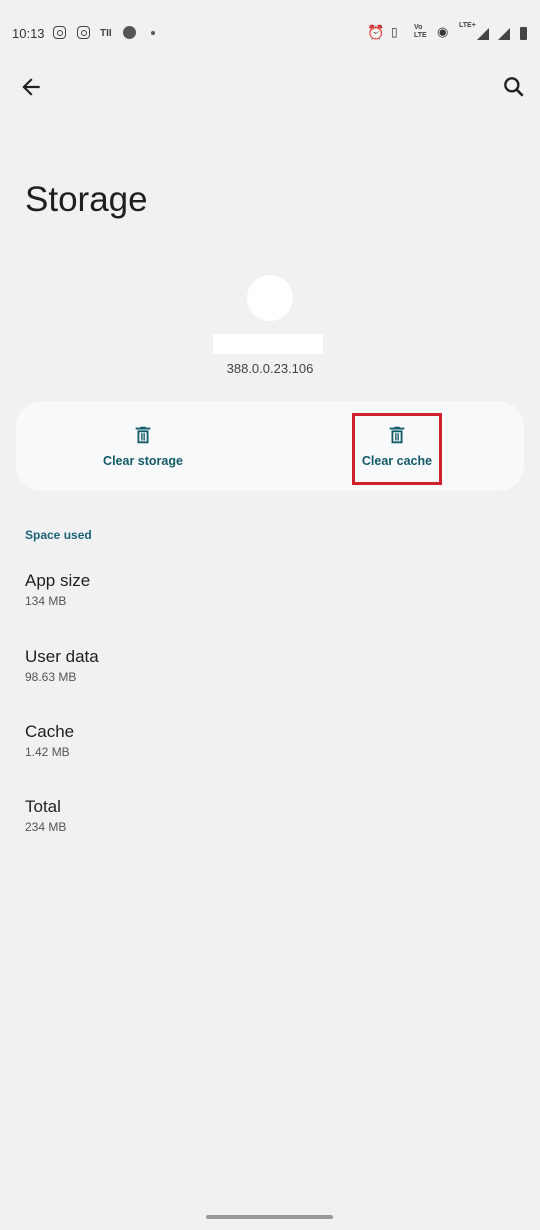  I want to click on lte-label: LTE+, so click(467, 25).